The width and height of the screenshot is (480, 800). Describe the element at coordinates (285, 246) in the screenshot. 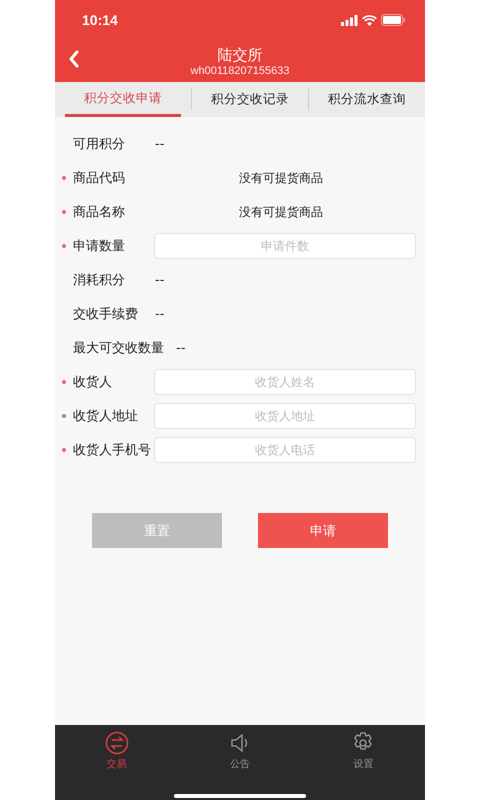

I see `input-field: 申请件数` at that location.